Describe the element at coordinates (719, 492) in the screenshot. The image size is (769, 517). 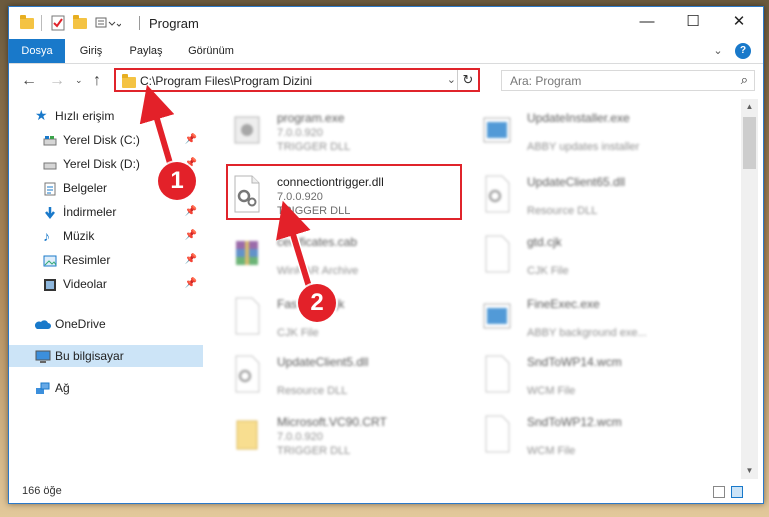
I see `details-view-icon` at that location.